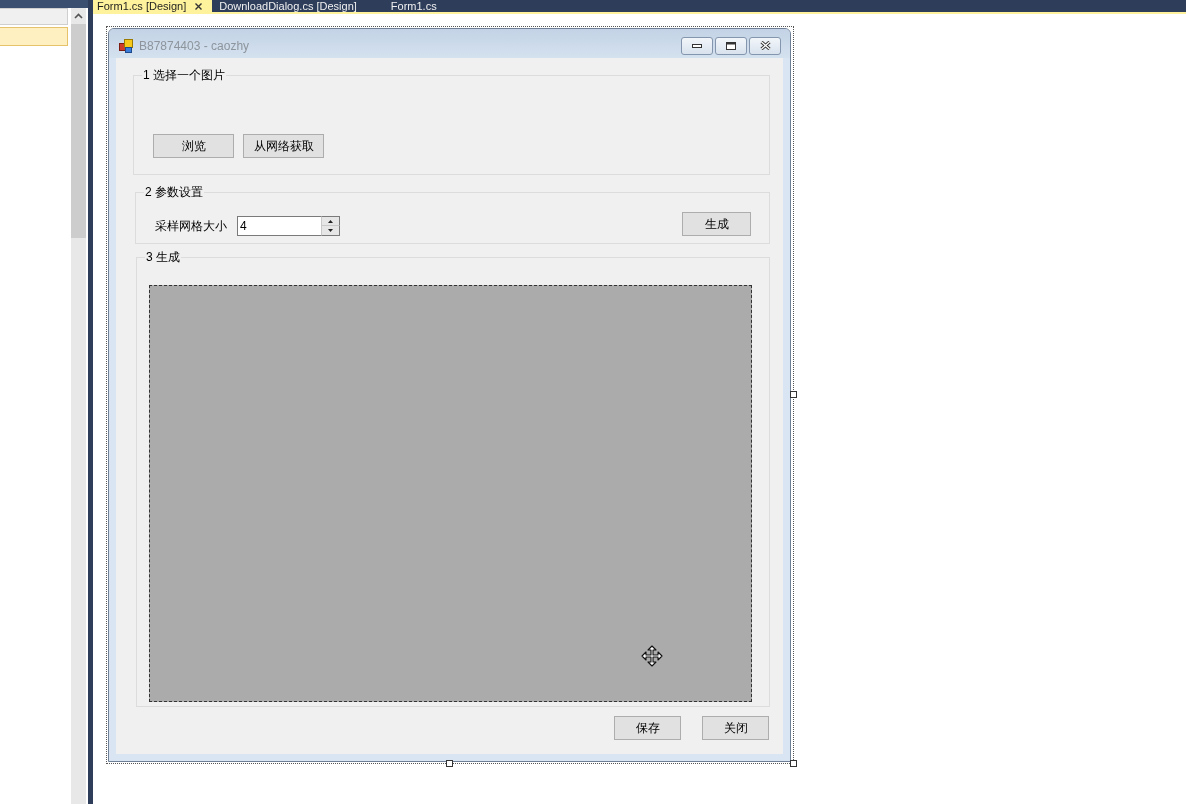 The width and height of the screenshot is (1186, 804). I want to click on browse-button: 浏览, so click(193, 146).